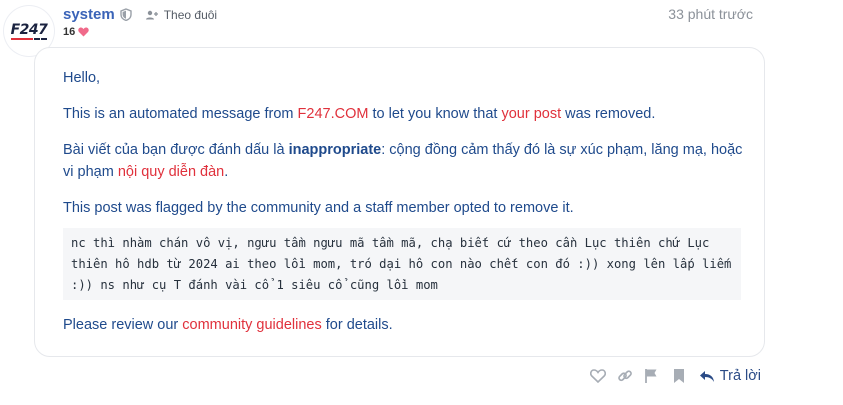 Image resolution: width=843 pixels, height=405 pixels. I want to click on your-post-link: your post, so click(531, 114).